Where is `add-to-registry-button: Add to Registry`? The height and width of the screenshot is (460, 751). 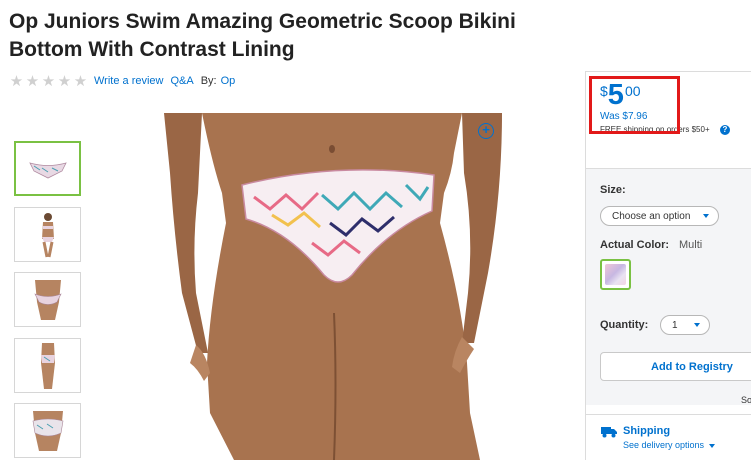 add-to-registry-button: Add to Registry is located at coordinates (675, 366).